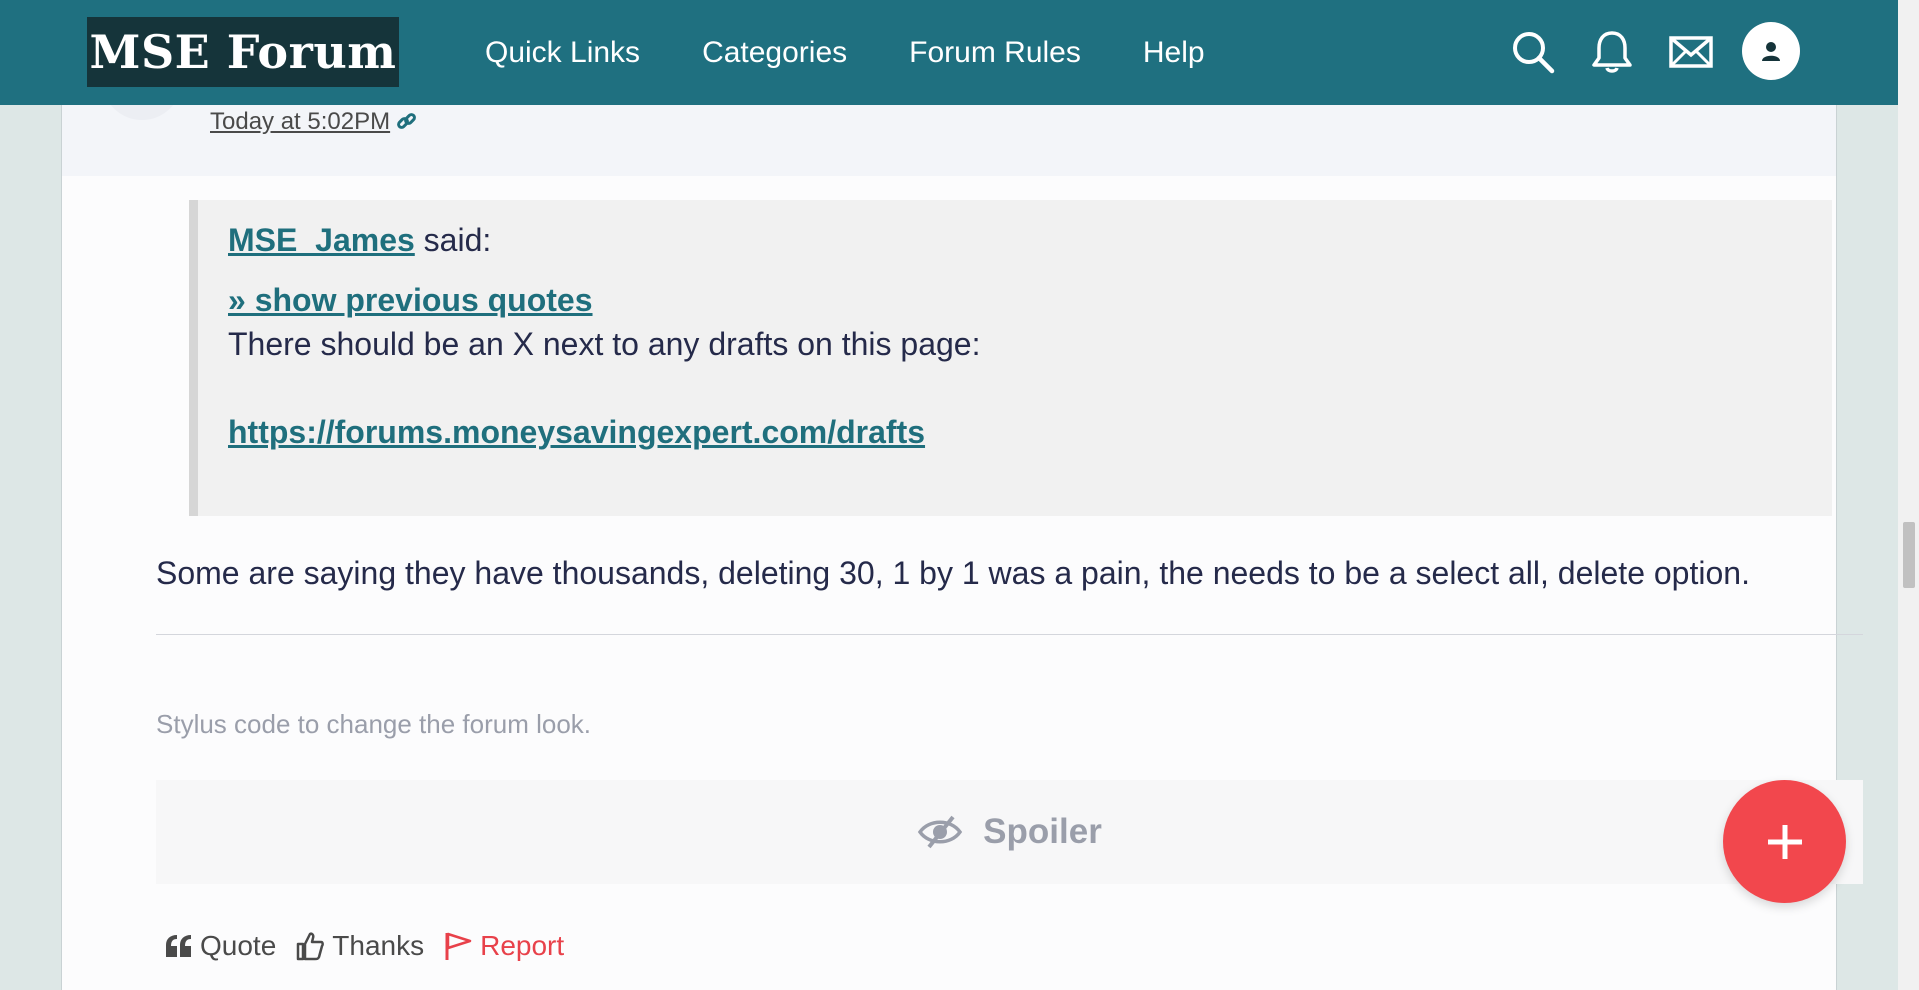 The image size is (1919, 990). I want to click on nav-quick-links: Quick Links, so click(562, 53).